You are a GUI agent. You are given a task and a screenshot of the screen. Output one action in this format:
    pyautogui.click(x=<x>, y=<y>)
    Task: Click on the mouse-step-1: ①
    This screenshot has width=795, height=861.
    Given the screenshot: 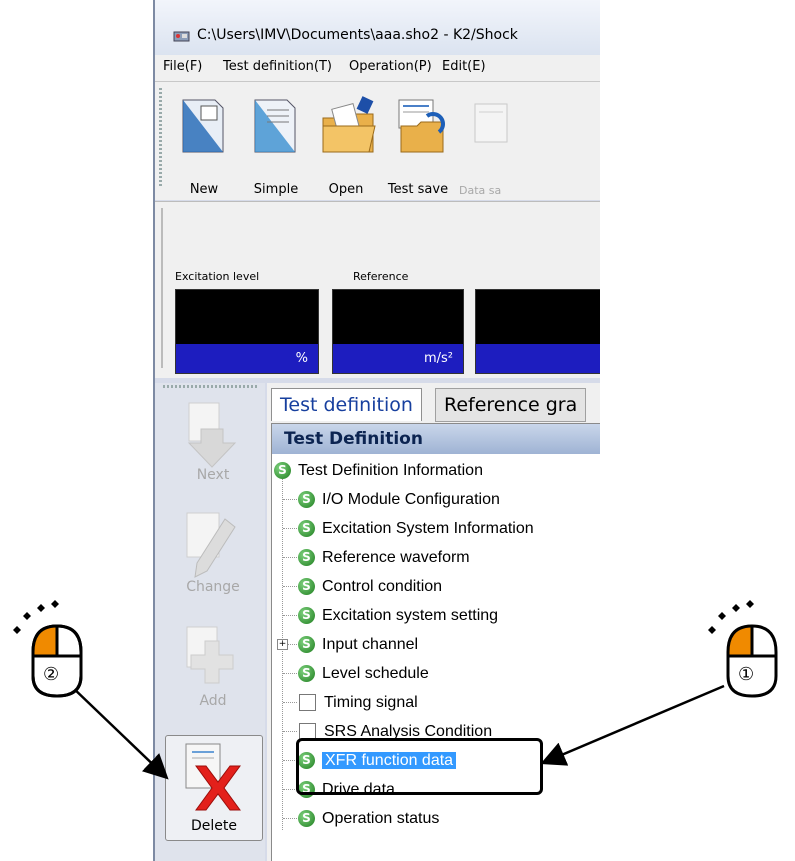 What is the action you would take?
    pyautogui.click(x=745, y=652)
    